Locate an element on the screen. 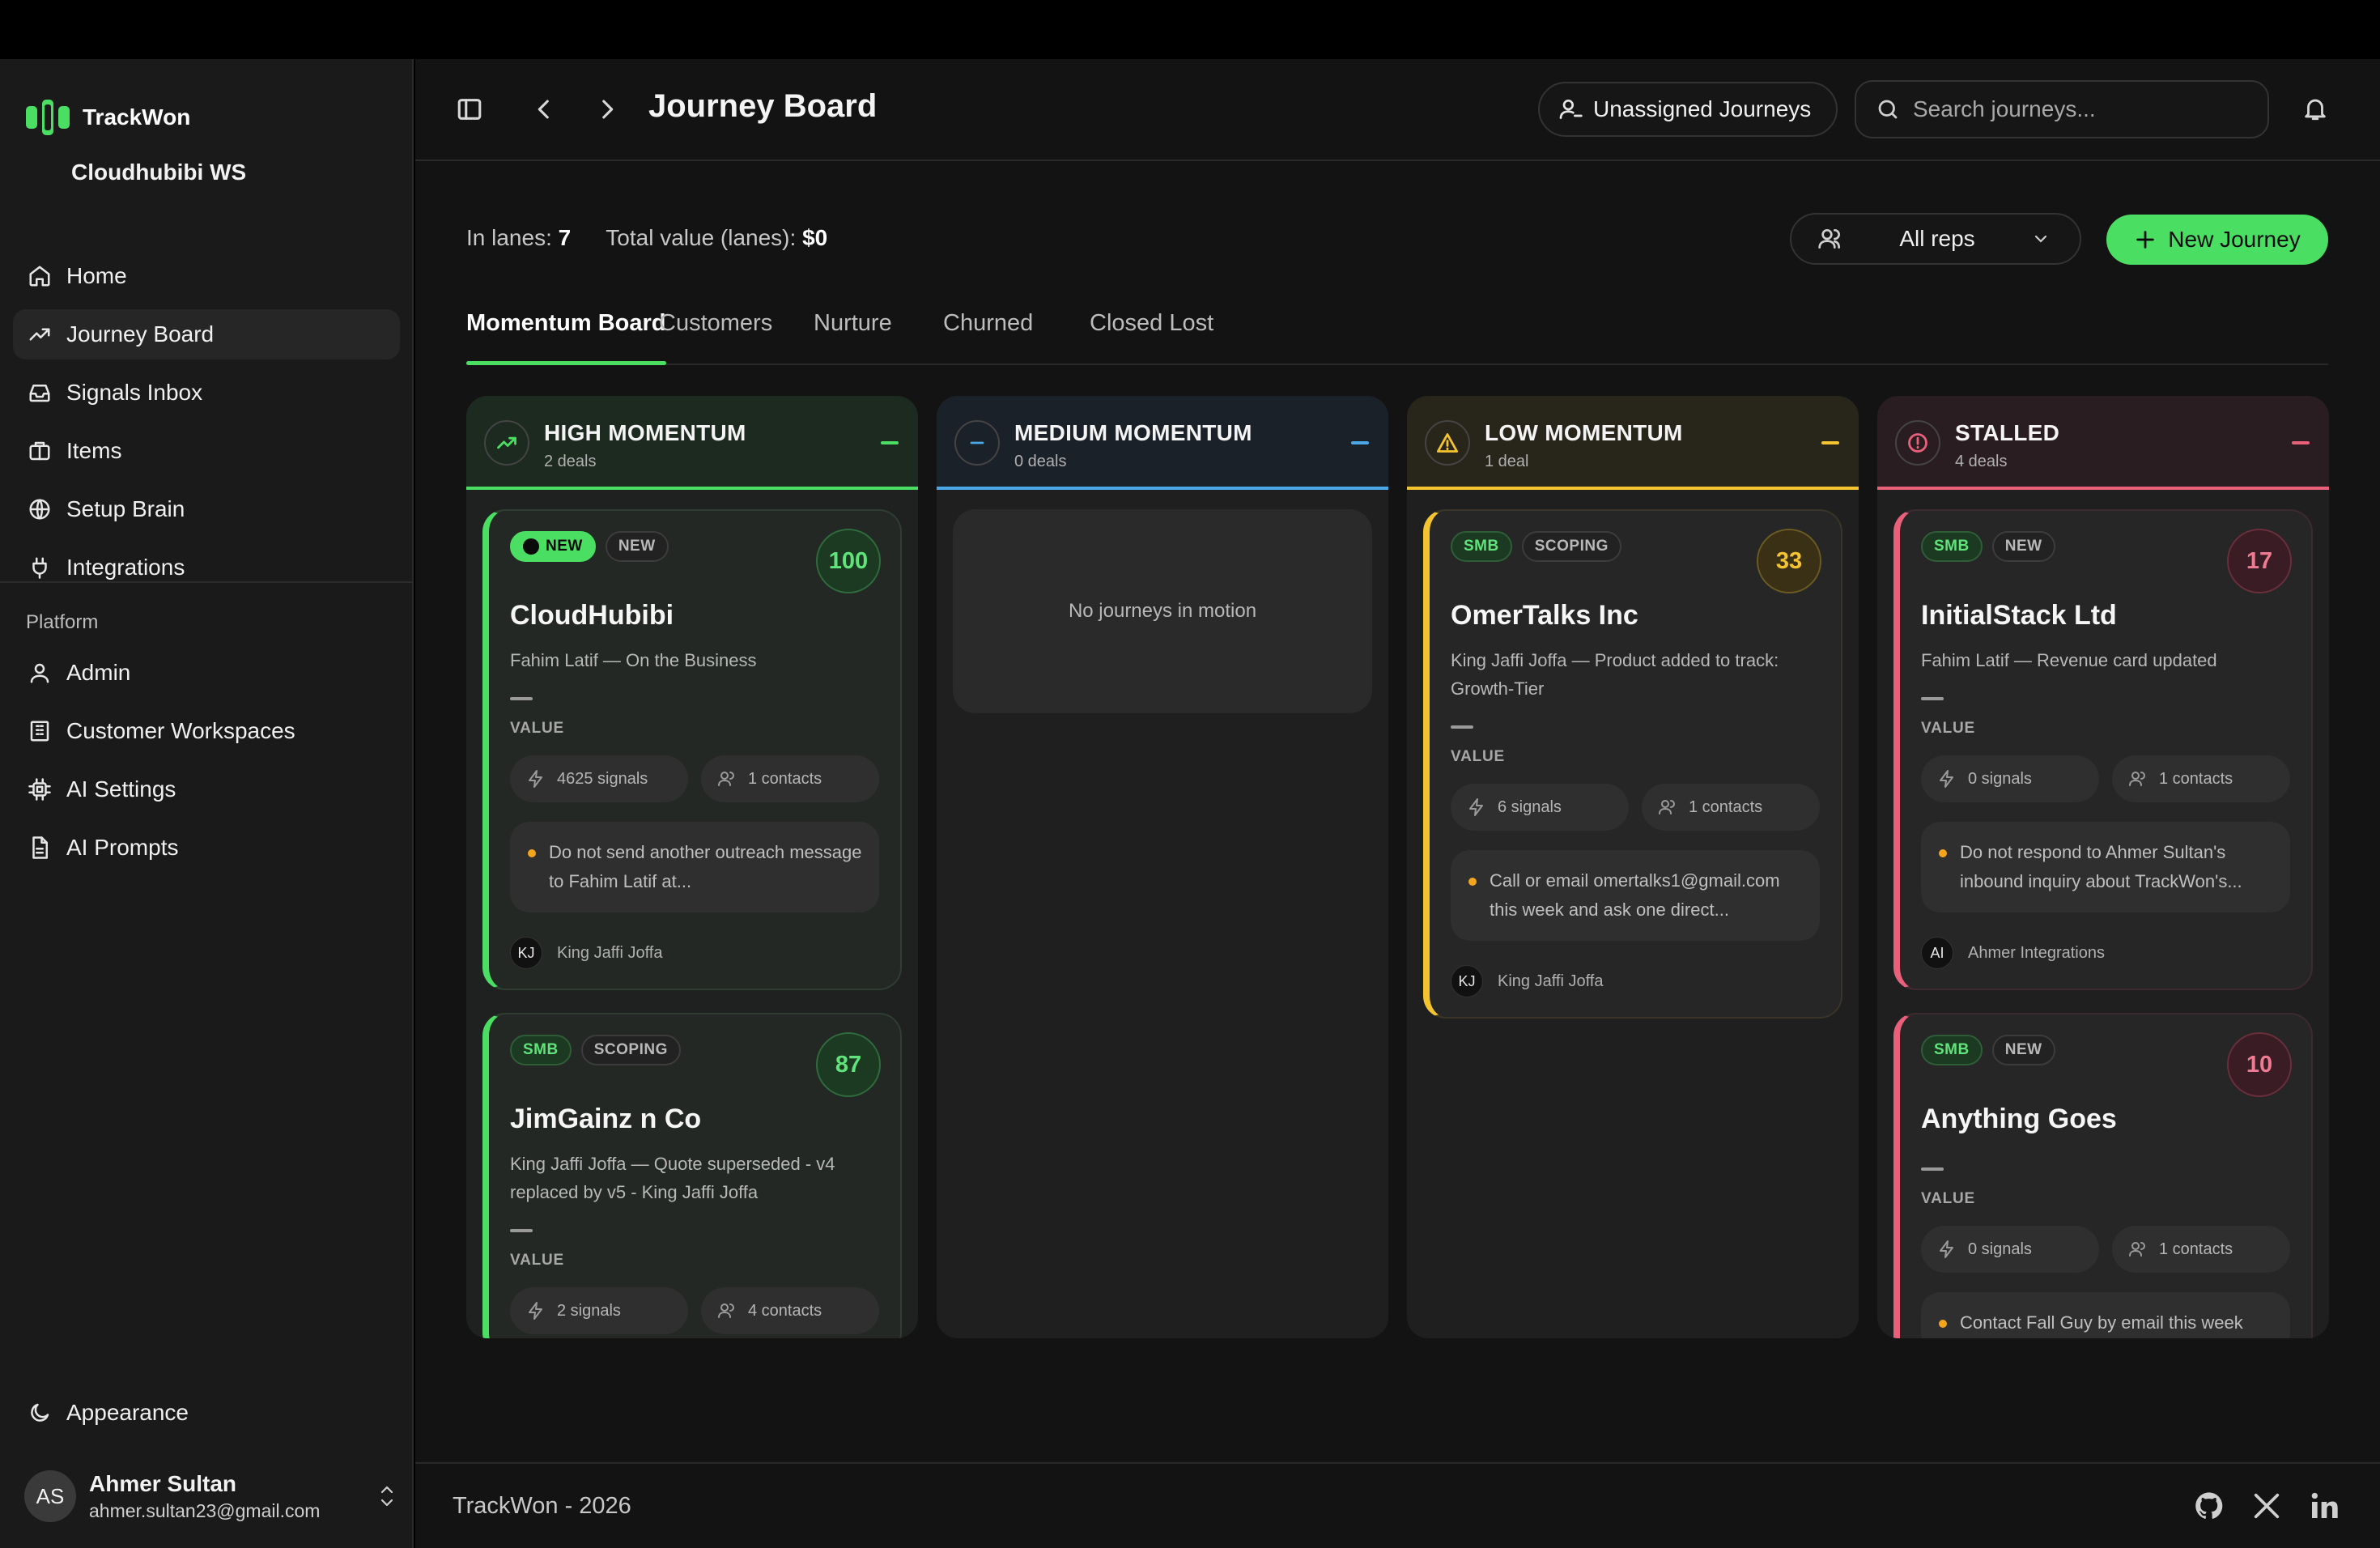 The height and width of the screenshot is (1548, 2380). x-icon is located at coordinates (2266, 1506).